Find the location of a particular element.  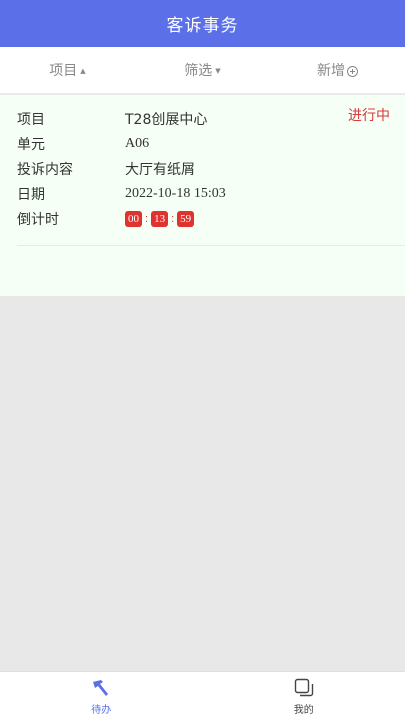

app-header: 客诉事务 is located at coordinates (202, 23).